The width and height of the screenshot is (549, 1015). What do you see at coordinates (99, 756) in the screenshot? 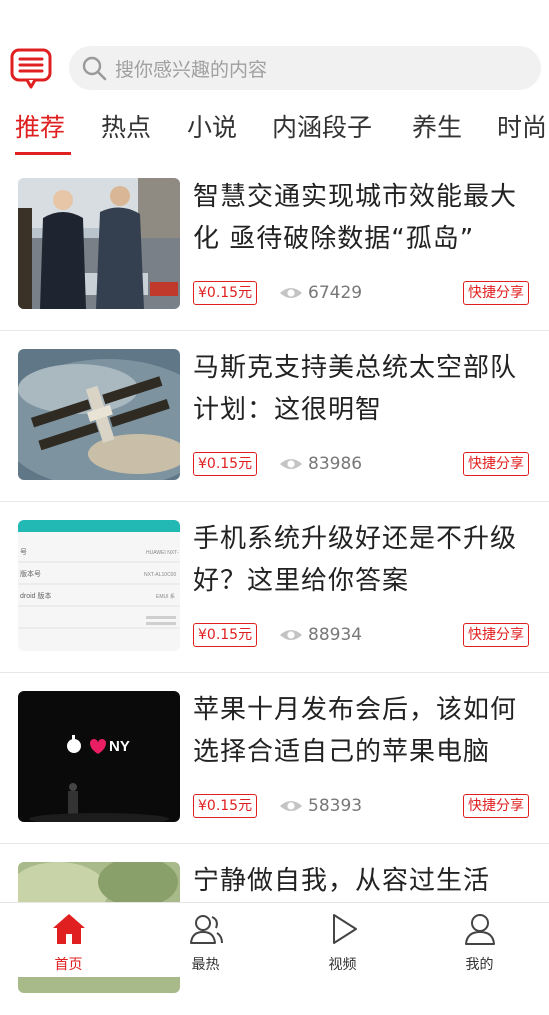
I see `article-thumbnail: NY` at bounding box center [99, 756].